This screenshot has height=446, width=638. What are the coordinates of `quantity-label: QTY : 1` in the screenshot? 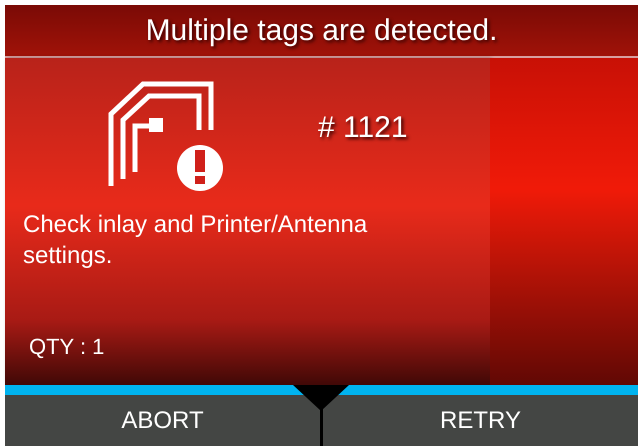 It's located at (67, 347).